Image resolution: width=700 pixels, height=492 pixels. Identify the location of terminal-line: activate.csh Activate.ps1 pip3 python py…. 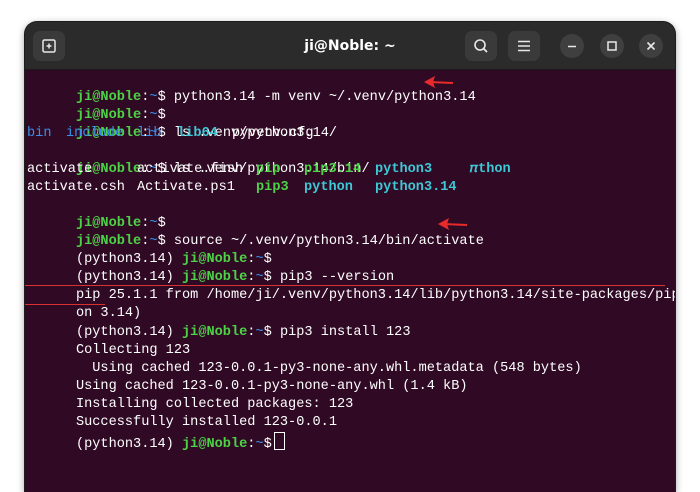
(347, 188).